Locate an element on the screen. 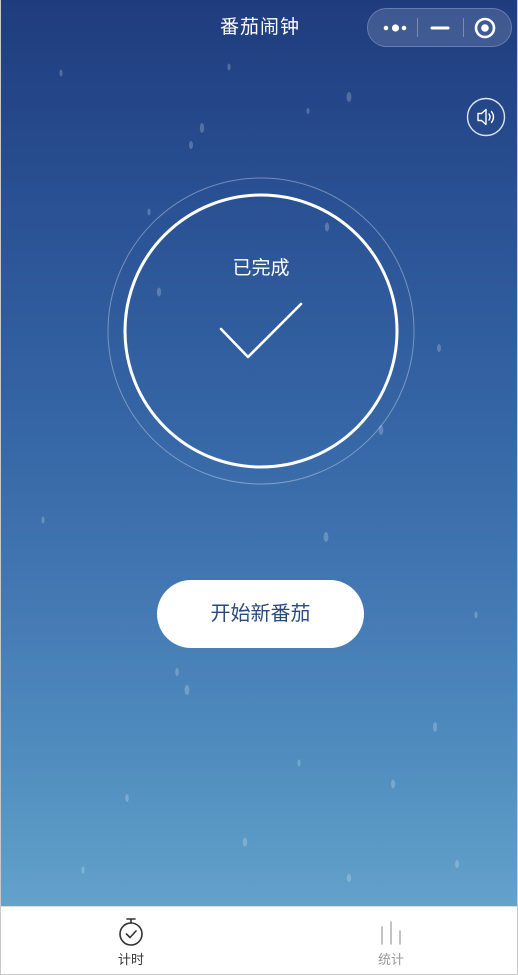  sound-toggle-button is located at coordinates (486, 117).